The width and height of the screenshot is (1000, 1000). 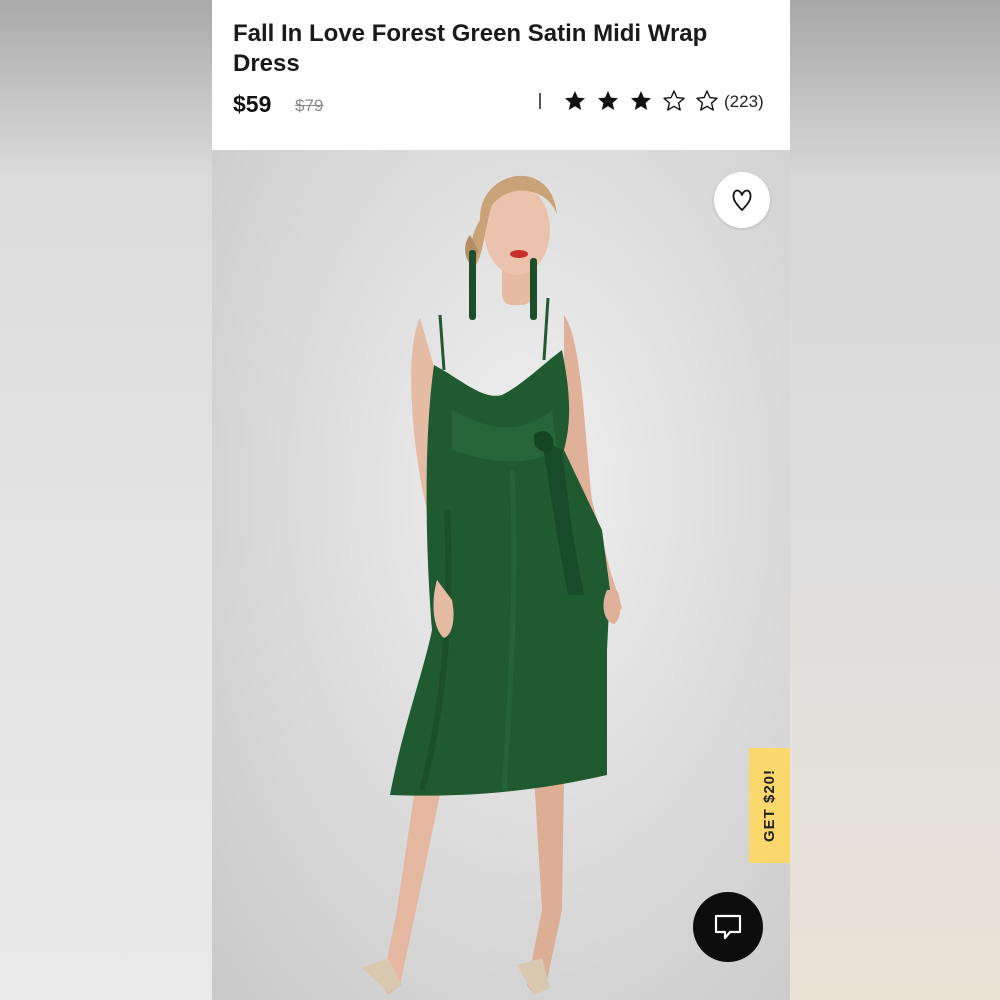 I want to click on sale-price: $59, so click(x=252, y=104).